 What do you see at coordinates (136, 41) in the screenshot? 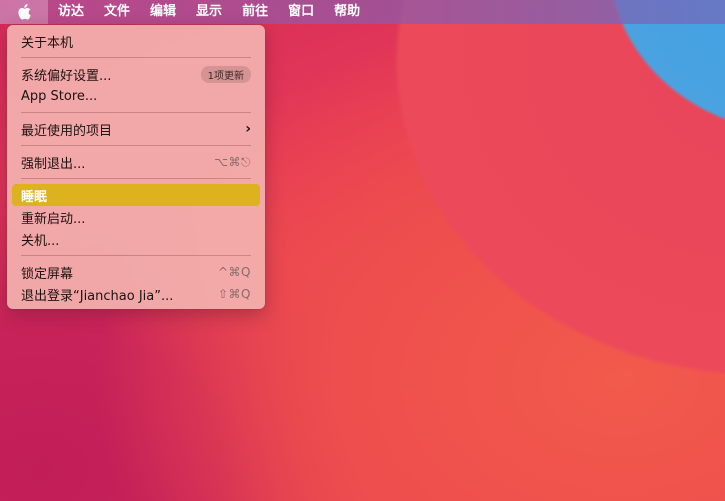
I see `menu-item-about: 关于本机` at bounding box center [136, 41].